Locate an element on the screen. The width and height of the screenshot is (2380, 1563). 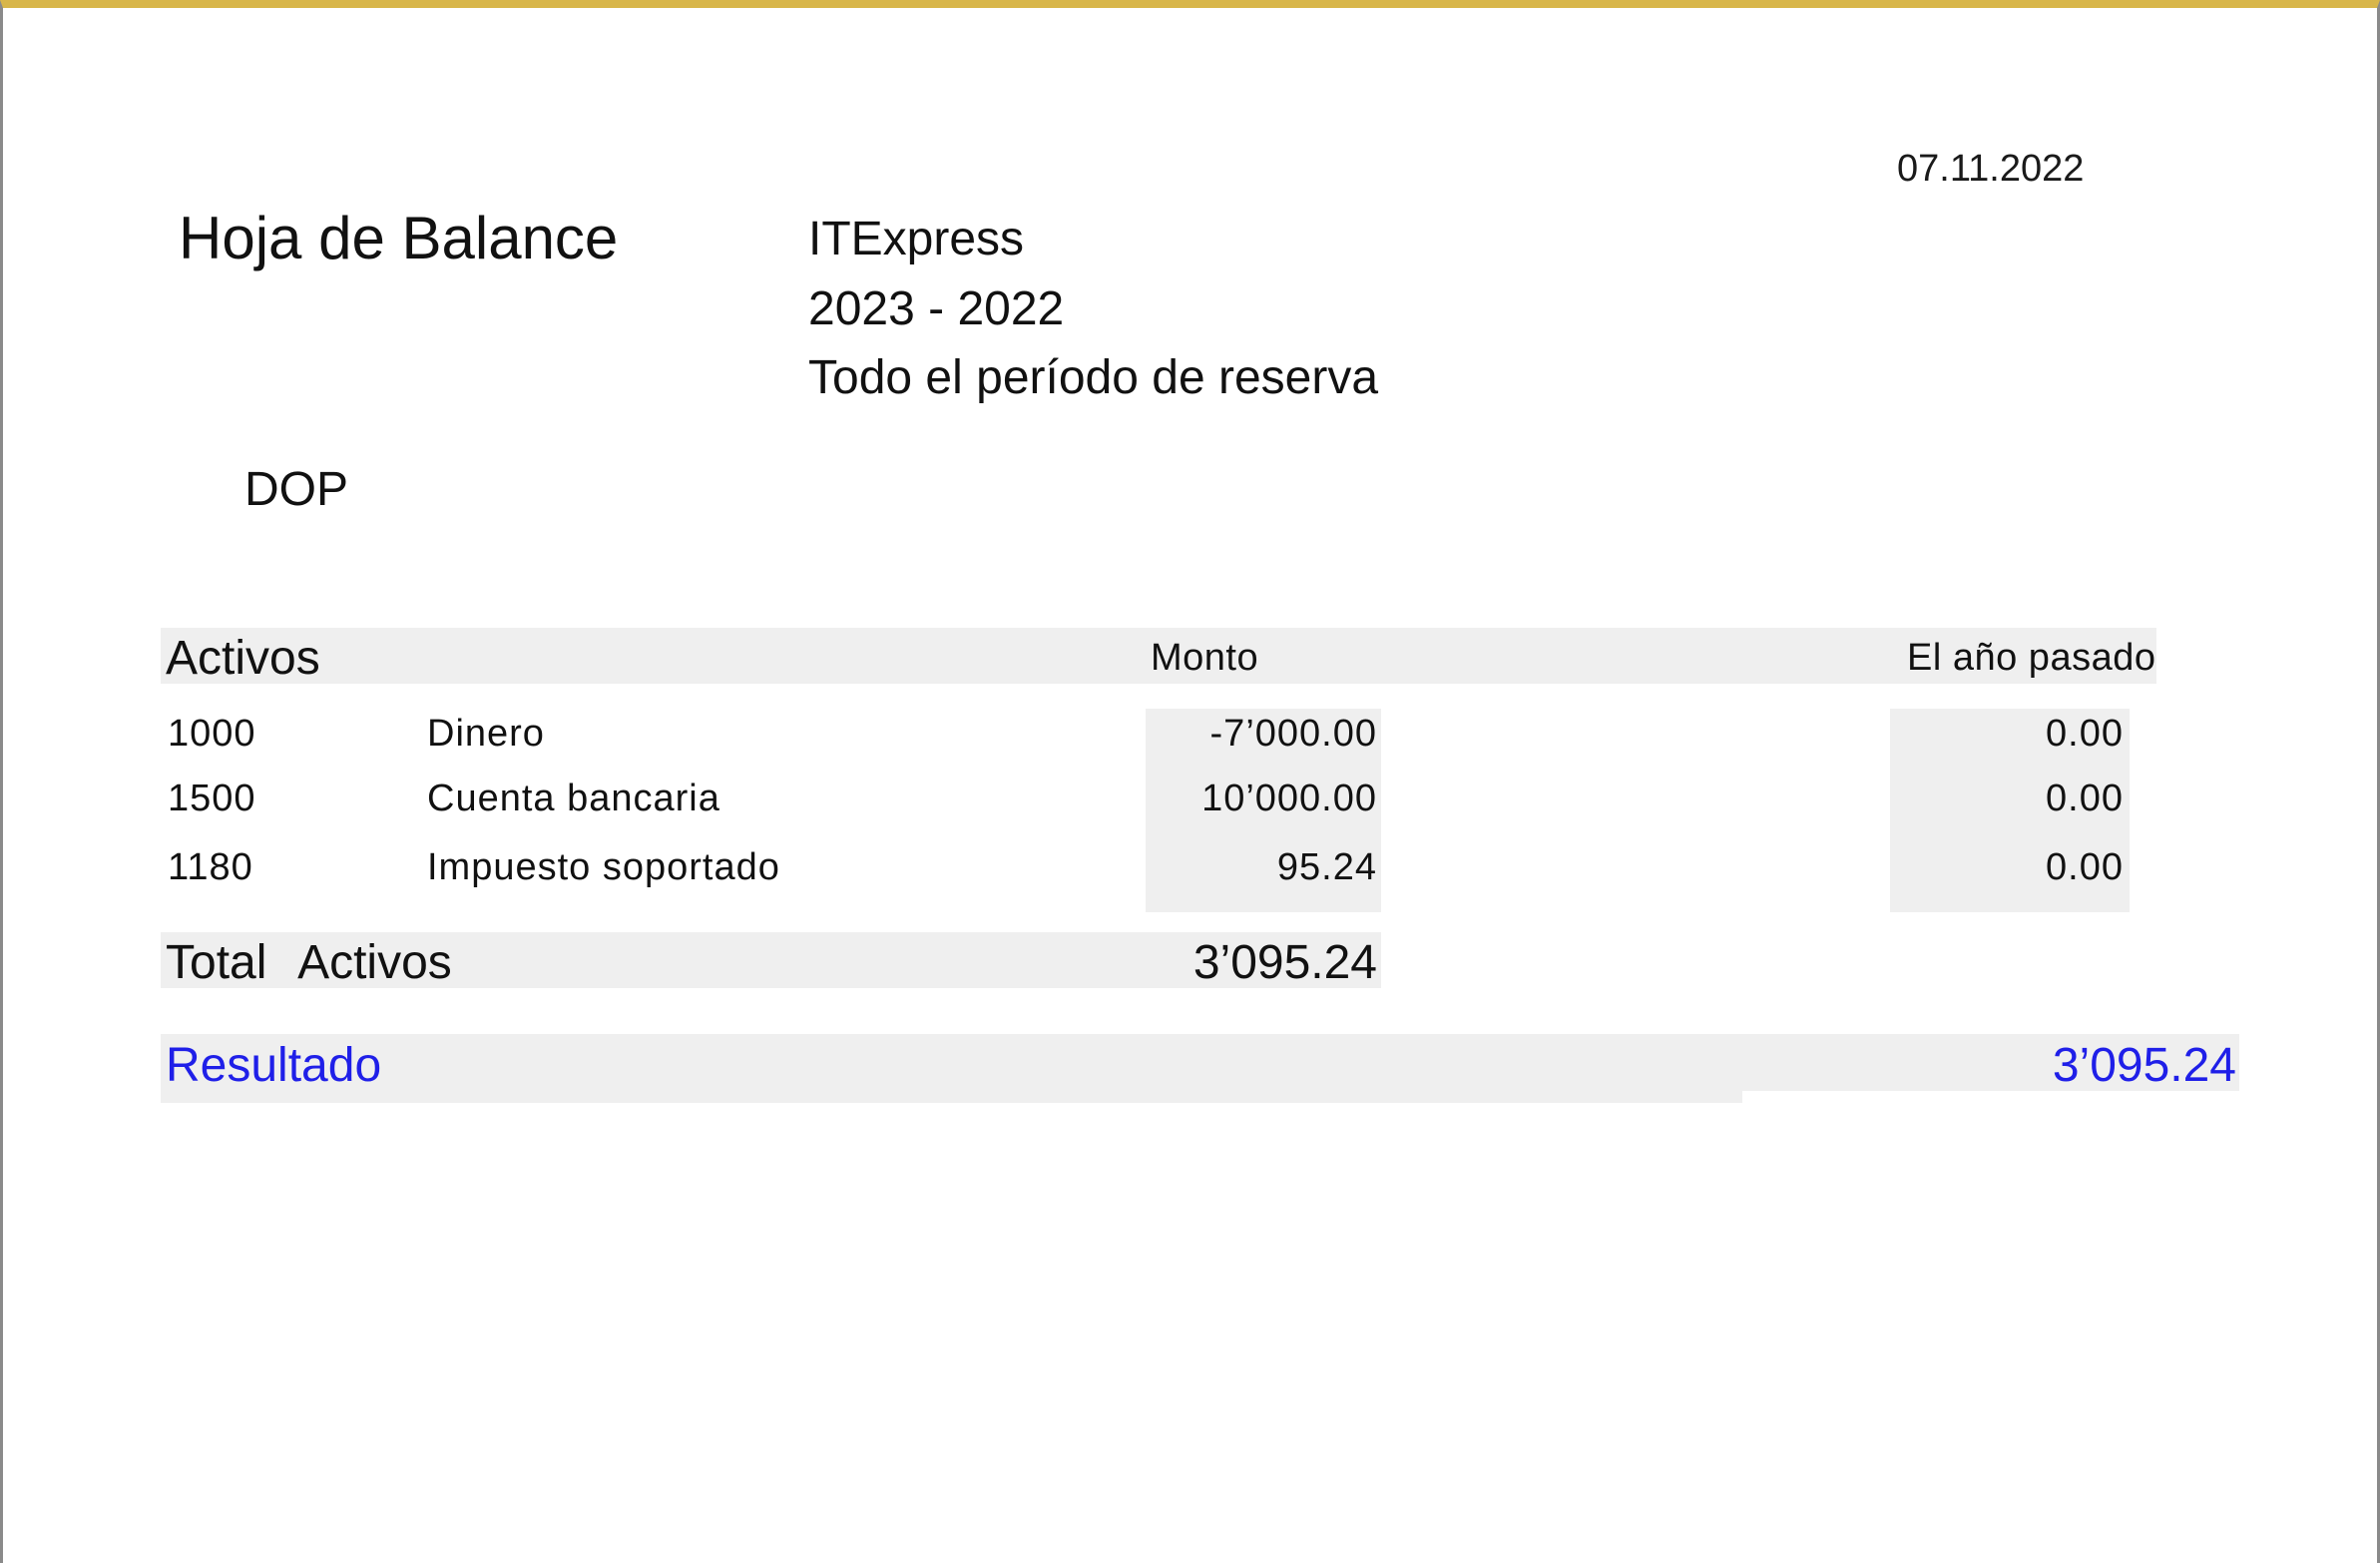
result-band-extension is located at coordinates (951, 1097).